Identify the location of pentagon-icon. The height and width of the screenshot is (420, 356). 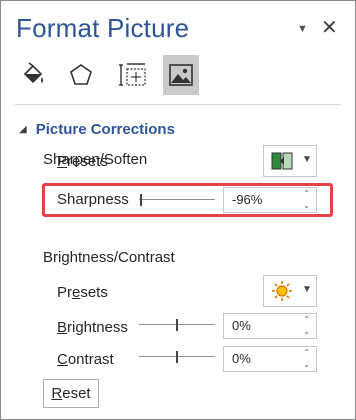
(81, 74).